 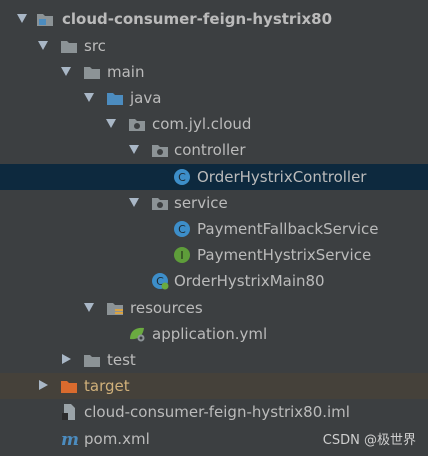 I want to click on controller-label: controller, so click(x=210, y=150).